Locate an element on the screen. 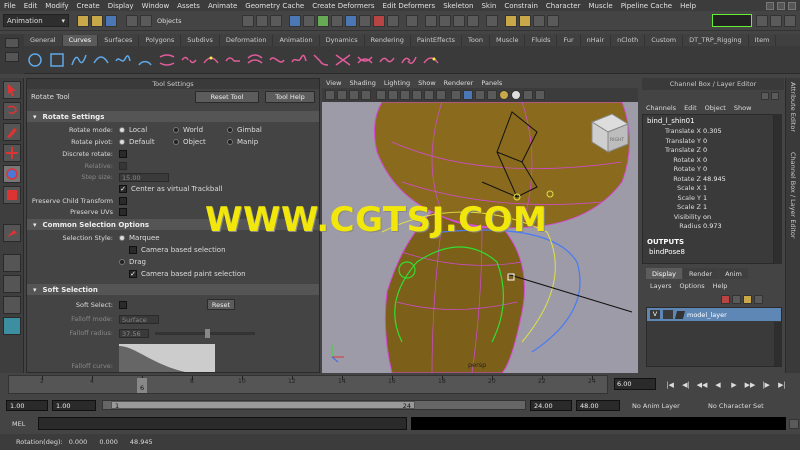 This screenshot has width=800, height=450. layer-tab-render: Render is located at coordinates (700, 273).